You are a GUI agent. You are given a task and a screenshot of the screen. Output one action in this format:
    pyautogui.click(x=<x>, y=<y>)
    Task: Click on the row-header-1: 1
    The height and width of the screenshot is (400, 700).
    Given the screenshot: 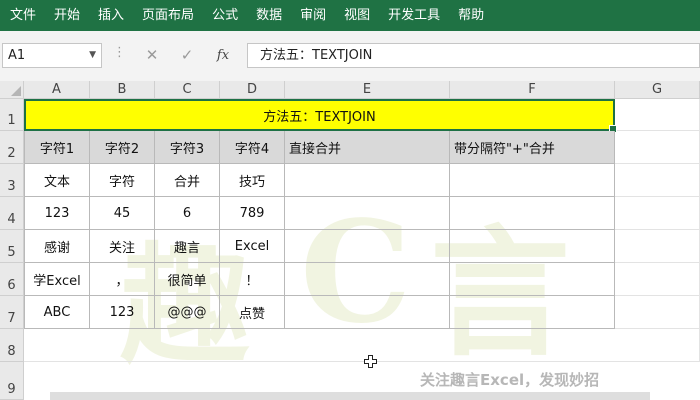 What is the action you would take?
    pyautogui.click(x=12, y=115)
    